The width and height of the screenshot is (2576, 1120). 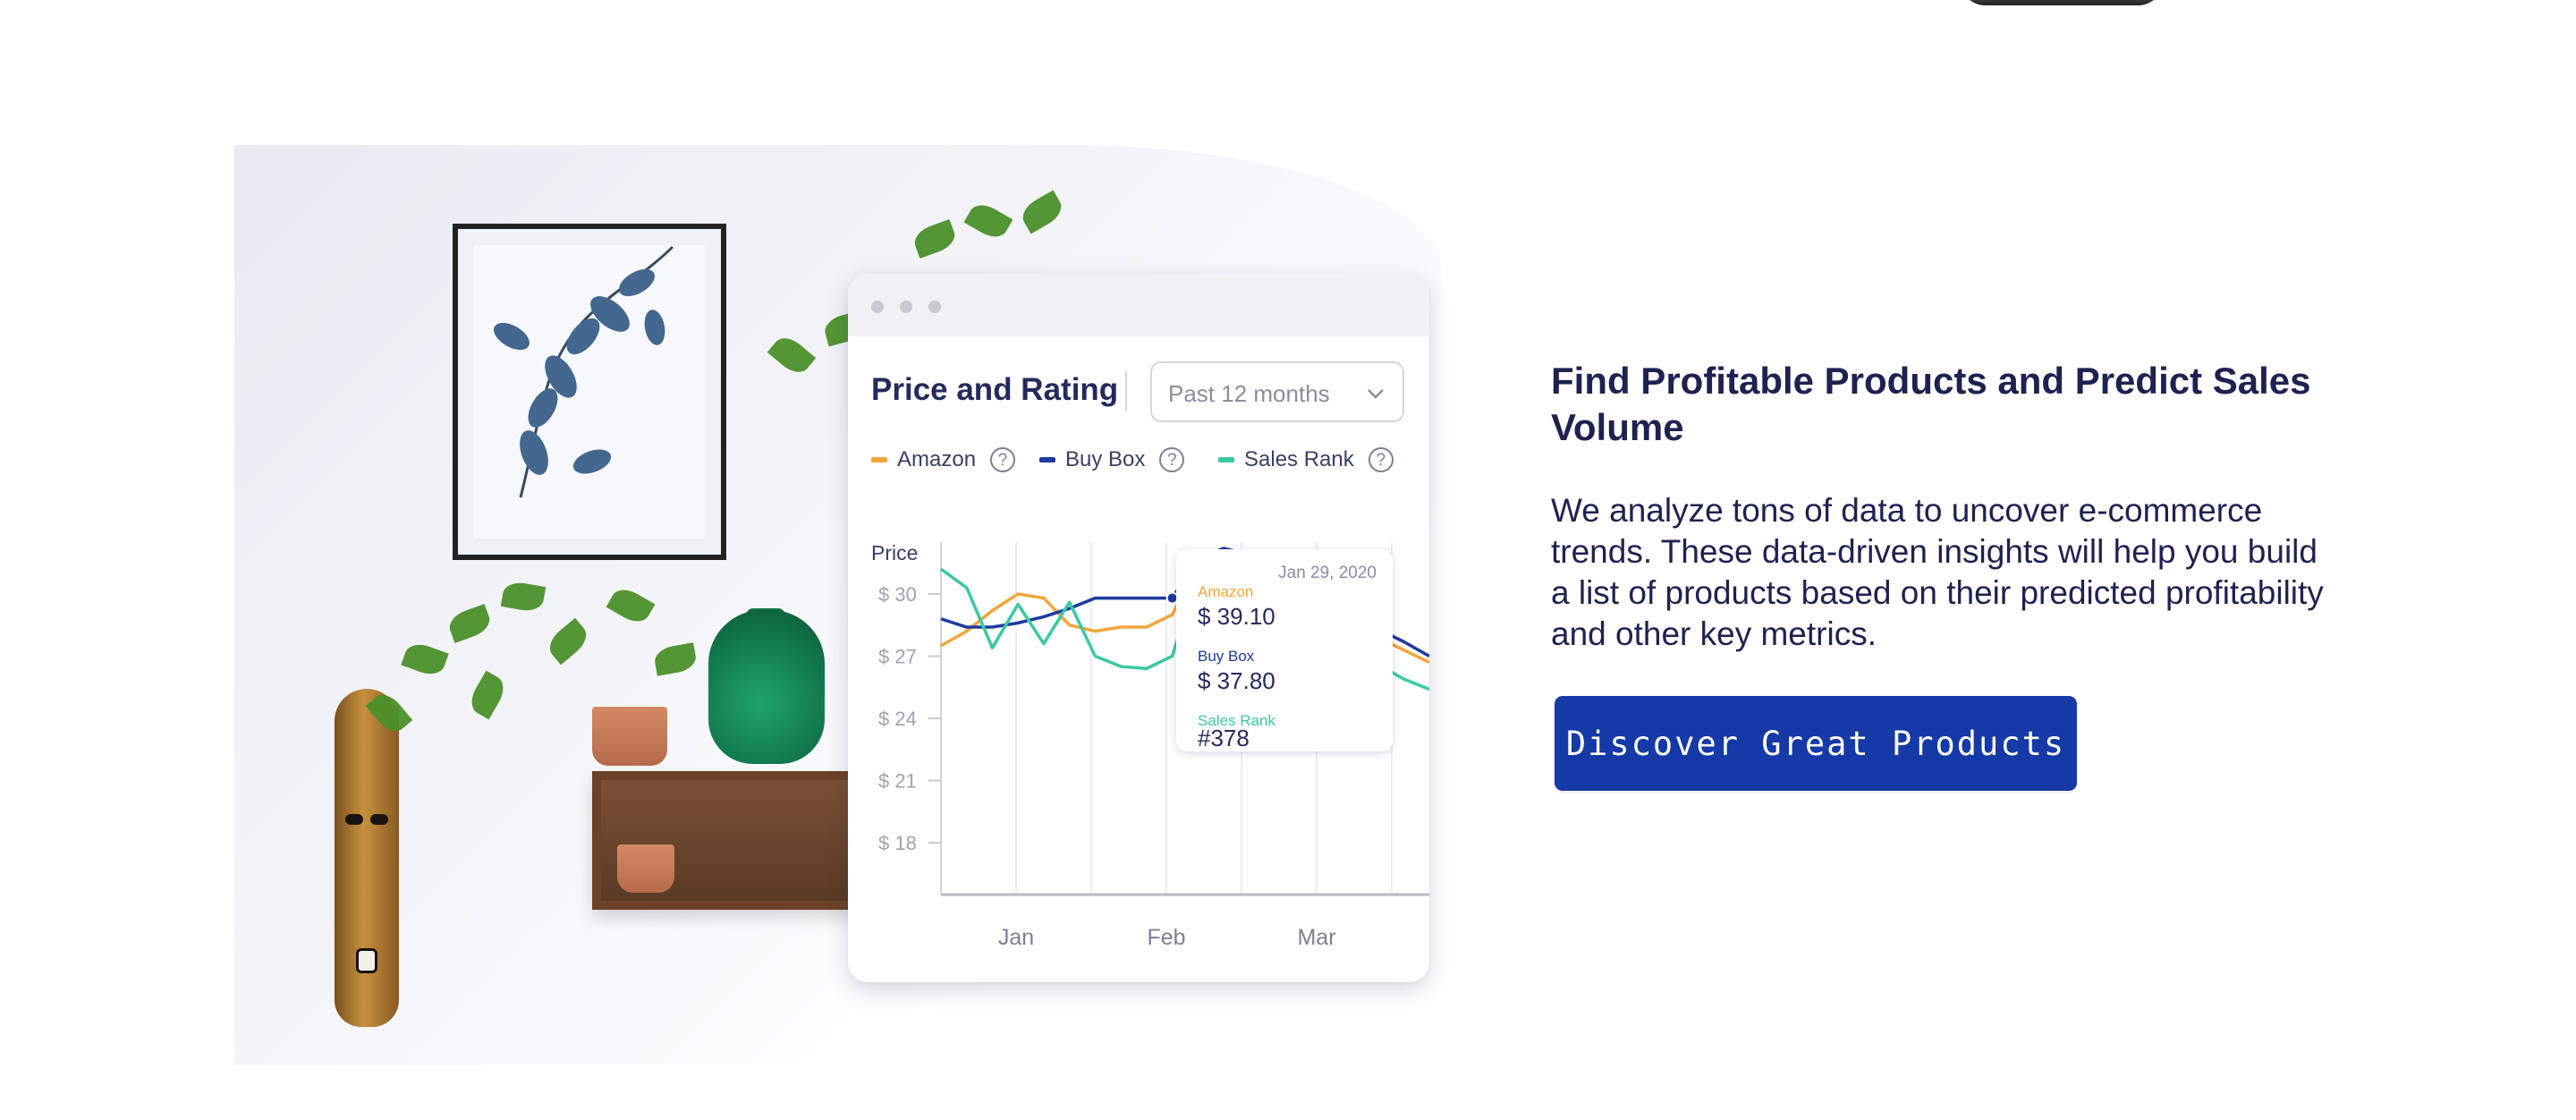 What do you see at coordinates (897, 843) in the screenshot?
I see `y-tick-label: $ 18` at bounding box center [897, 843].